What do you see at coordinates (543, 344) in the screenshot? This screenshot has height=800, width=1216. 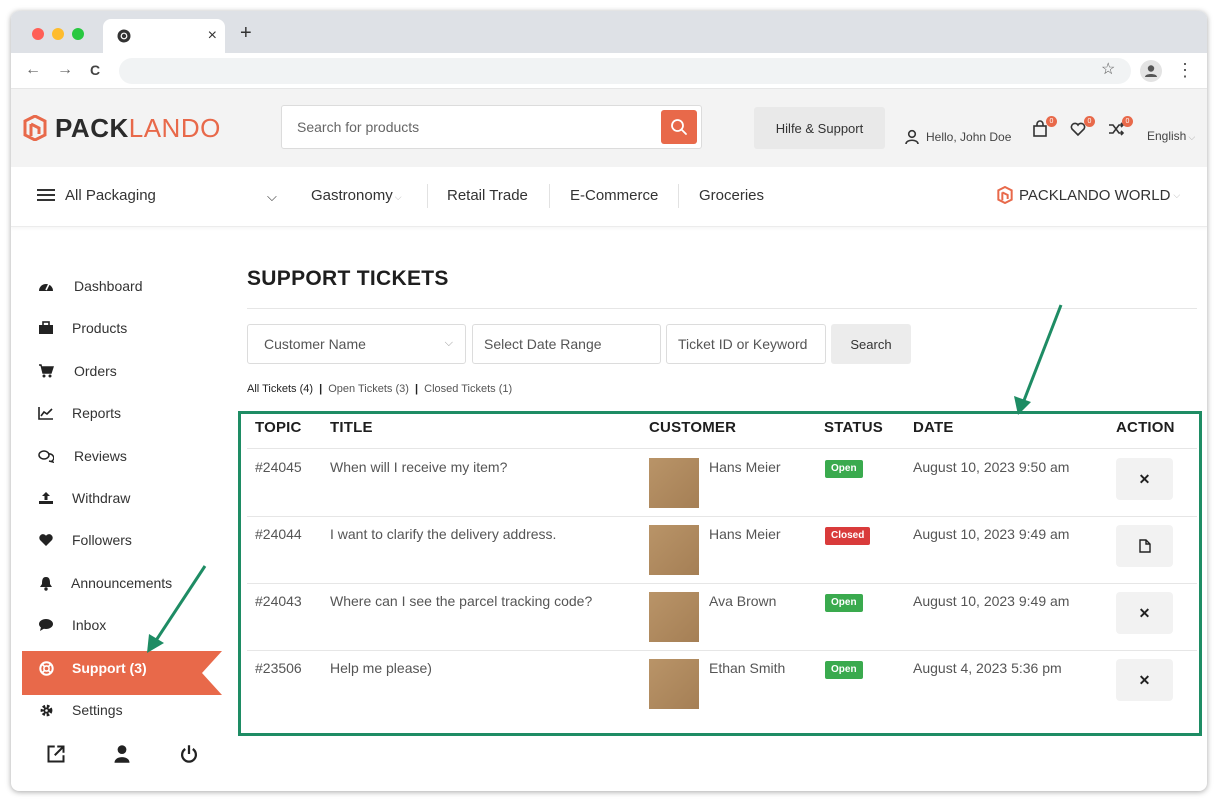 I see `date-range-placeholder: Select Date Range` at bounding box center [543, 344].